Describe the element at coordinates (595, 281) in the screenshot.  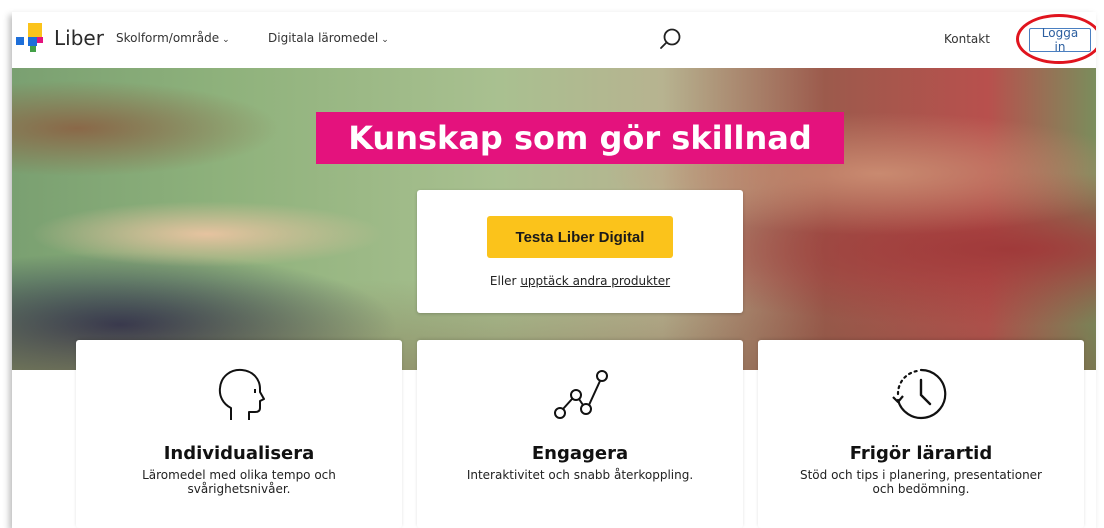
I see `other-products-link: upptäck andra produkter` at that location.